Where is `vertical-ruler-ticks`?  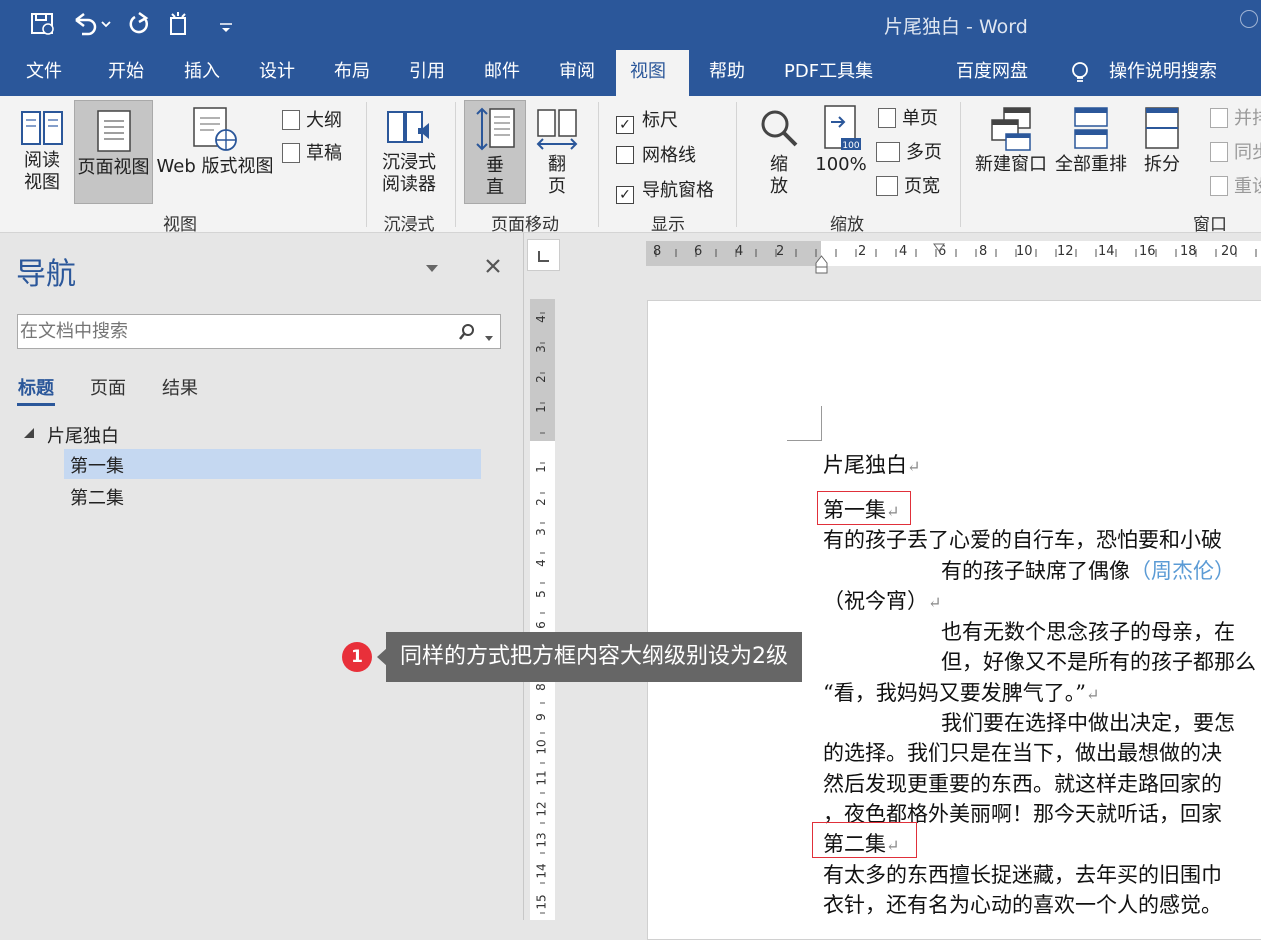
vertical-ruler-ticks is located at coordinates (542, 613).